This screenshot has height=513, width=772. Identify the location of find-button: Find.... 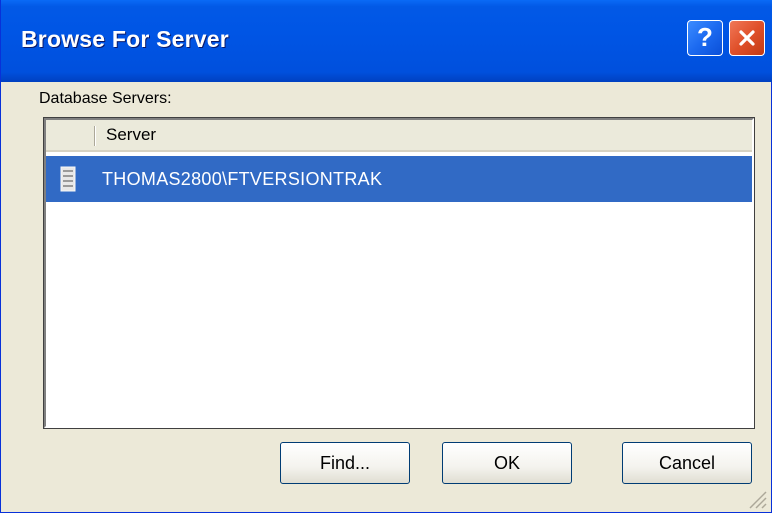
(345, 463).